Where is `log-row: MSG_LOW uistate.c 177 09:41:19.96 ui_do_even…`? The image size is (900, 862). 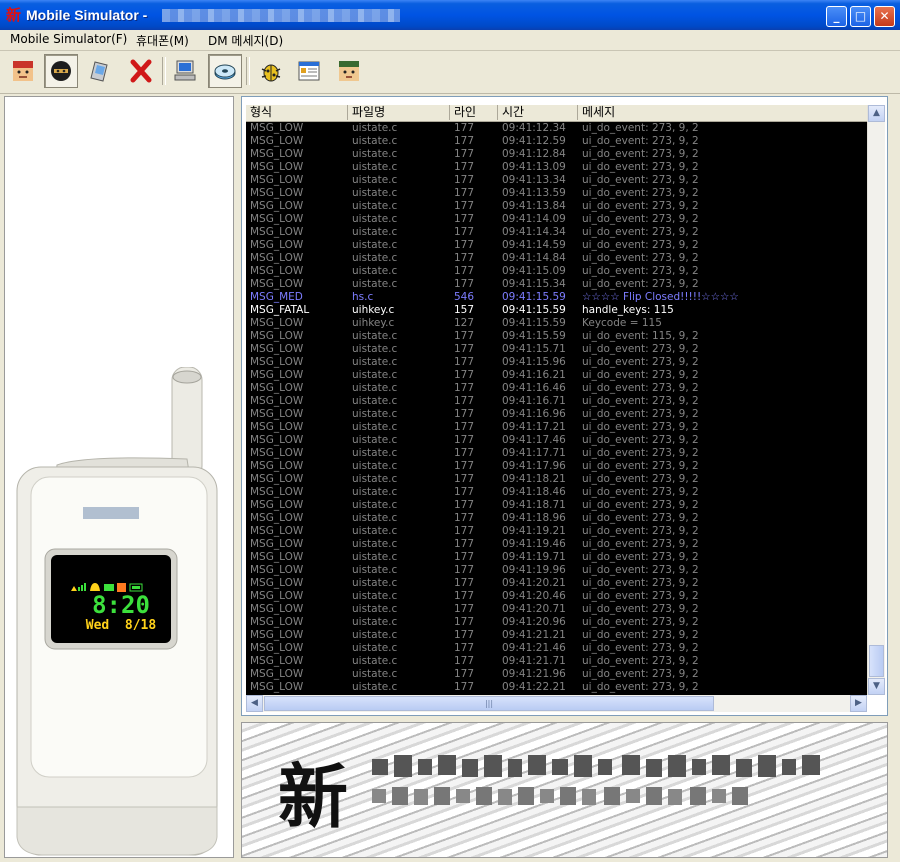
log-row: MSG_LOW uistate.c 177 09:41:19.96 ui_do_even… is located at coordinates (556, 570).